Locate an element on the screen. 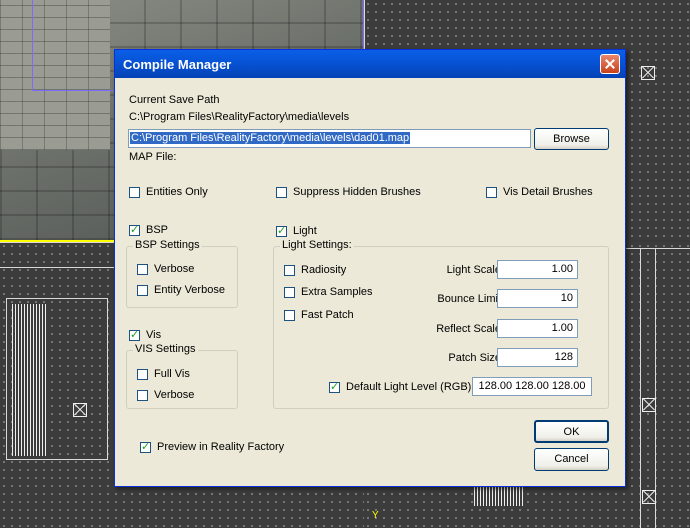  fast-patch-checkbox: Fast Patch is located at coordinates (319, 315).